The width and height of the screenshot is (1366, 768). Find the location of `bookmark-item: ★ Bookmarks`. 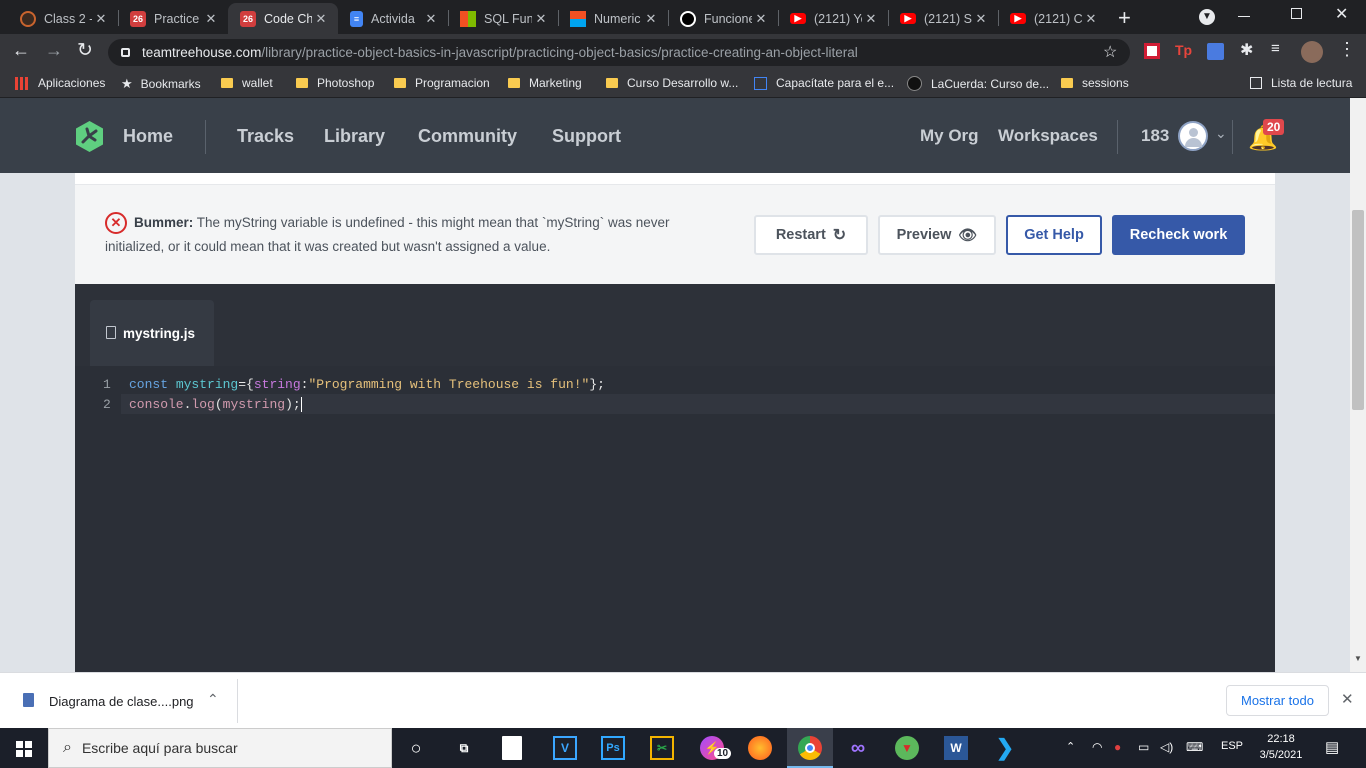

bookmark-item: ★ Bookmarks is located at coordinates (161, 84).